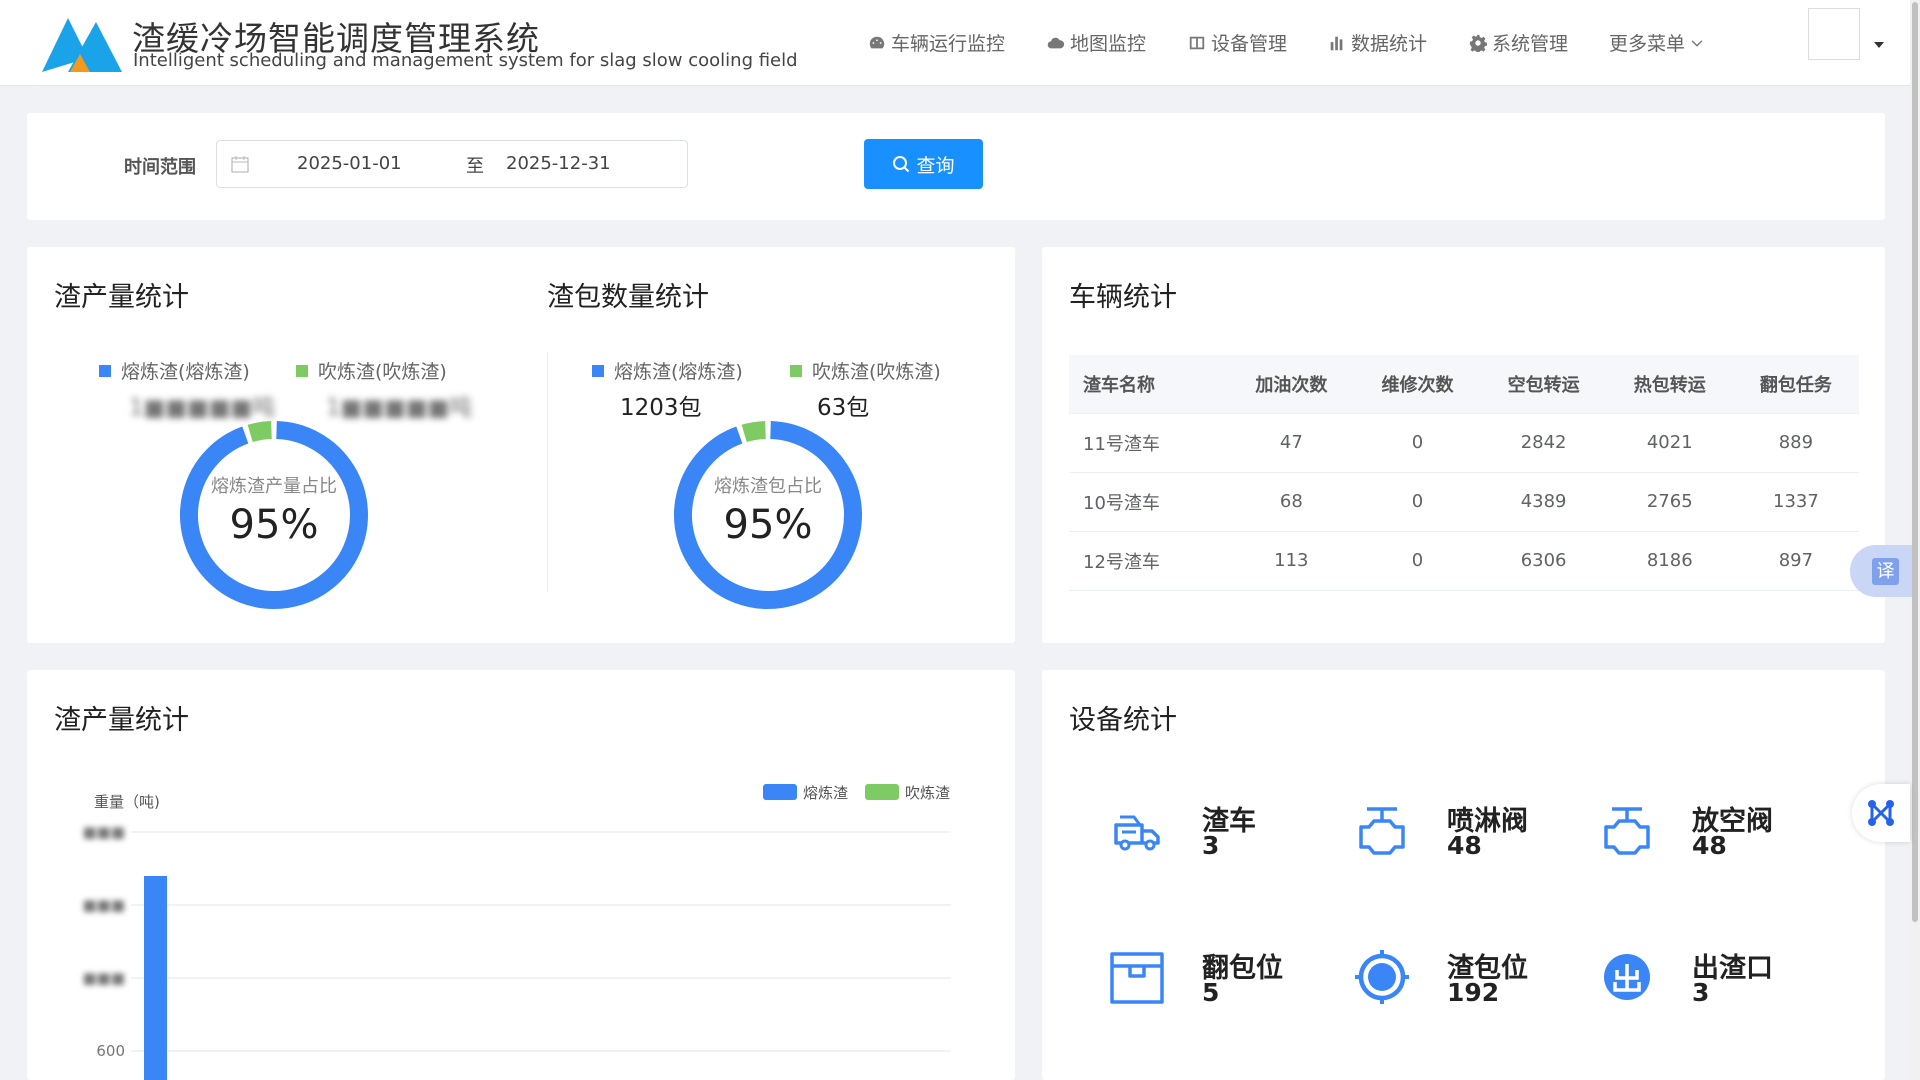 The height and width of the screenshot is (1080, 1920). Describe the element at coordinates (349, 163) in the screenshot. I see `start-date-input: 2025-01-01` at that location.